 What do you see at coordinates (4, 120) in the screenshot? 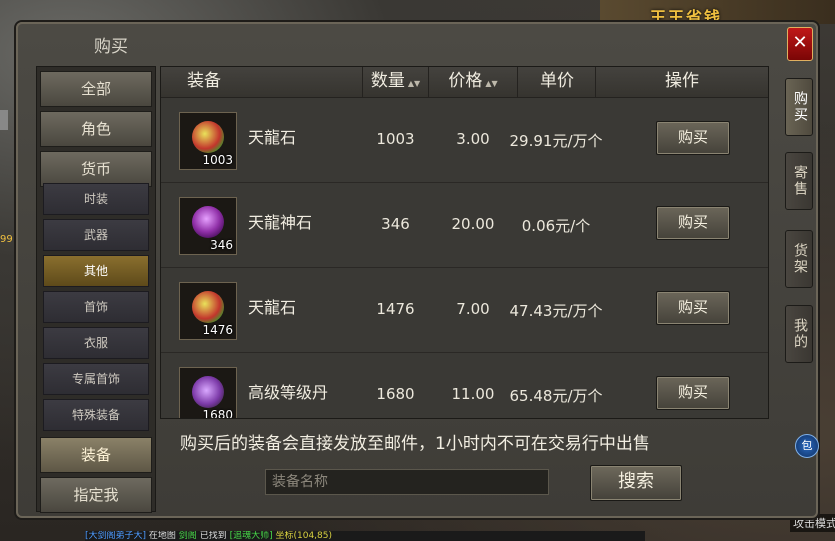
I see `left-hud-bar` at bounding box center [4, 120].